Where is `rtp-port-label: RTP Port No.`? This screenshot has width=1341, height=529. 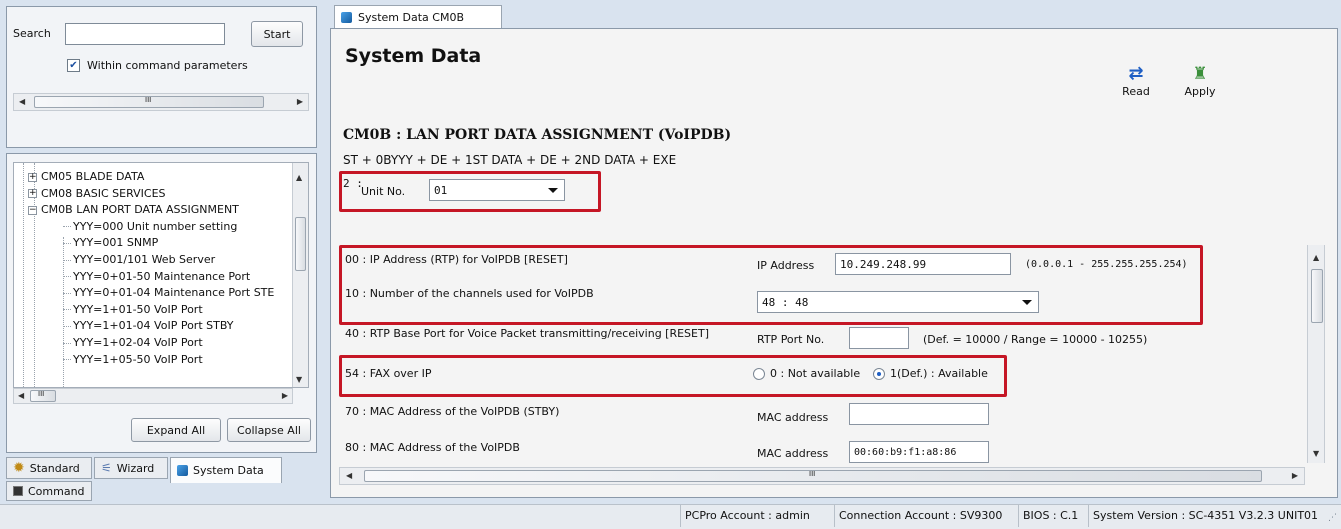 rtp-port-label: RTP Port No. is located at coordinates (791, 339).